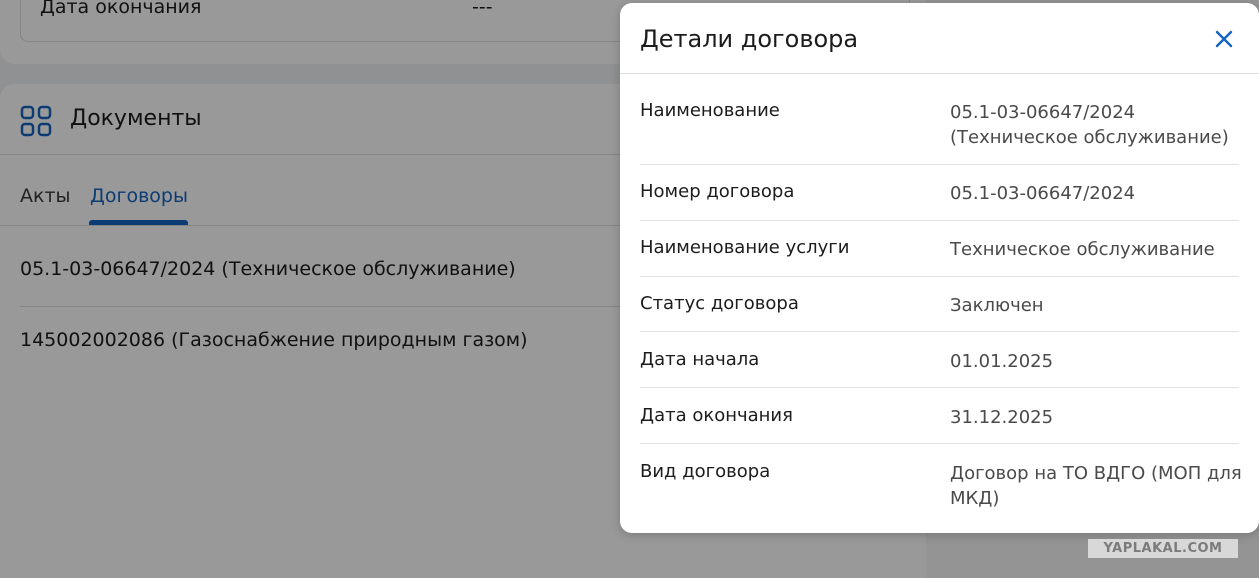 The height and width of the screenshot is (578, 1259). I want to click on detail-label: Статус договора, so click(719, 303).